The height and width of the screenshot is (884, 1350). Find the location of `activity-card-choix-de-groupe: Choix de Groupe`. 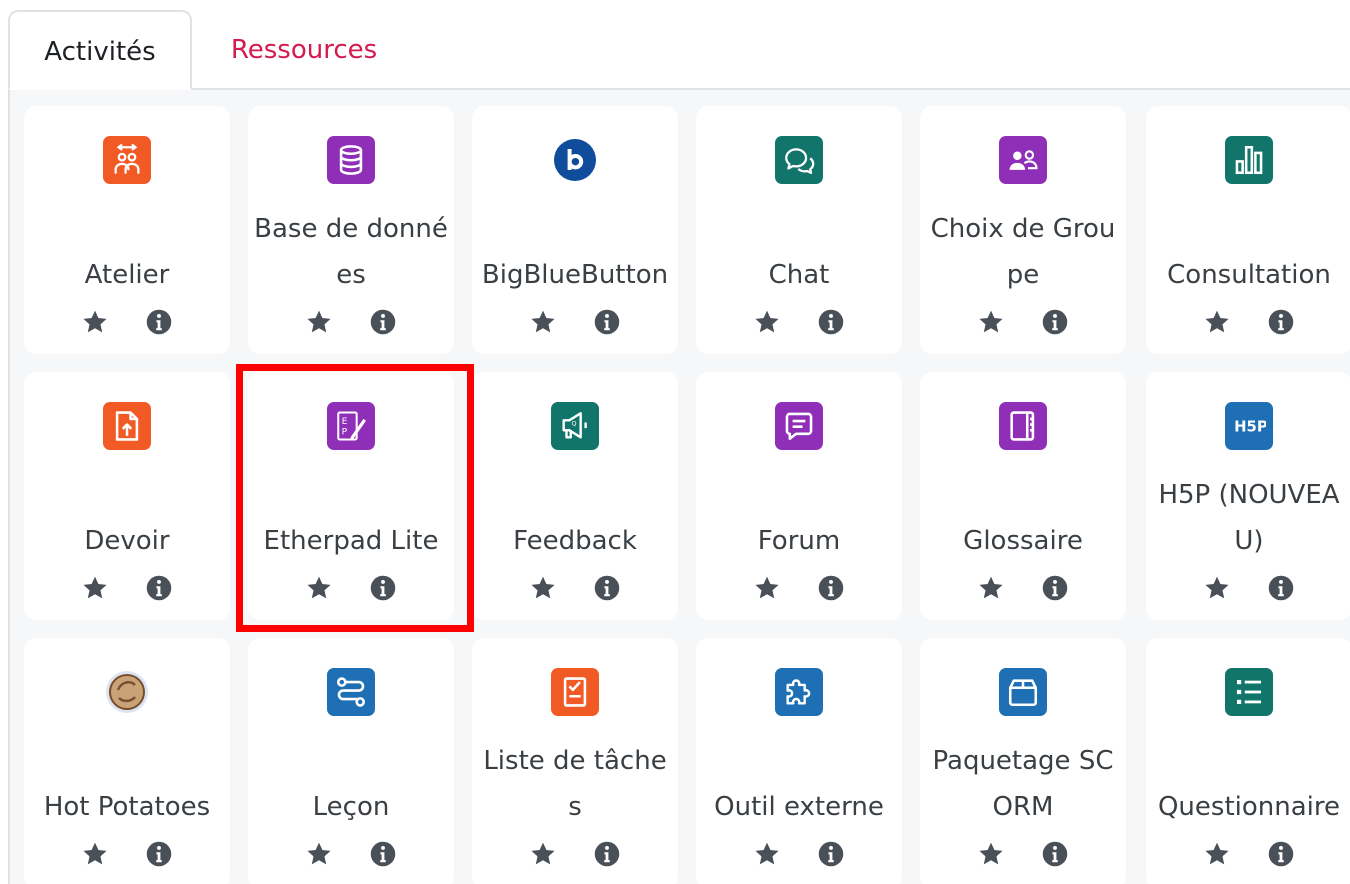

activity-card-choix-de-groupe: Choix de Groupe is located at coordinates (1023, 230).